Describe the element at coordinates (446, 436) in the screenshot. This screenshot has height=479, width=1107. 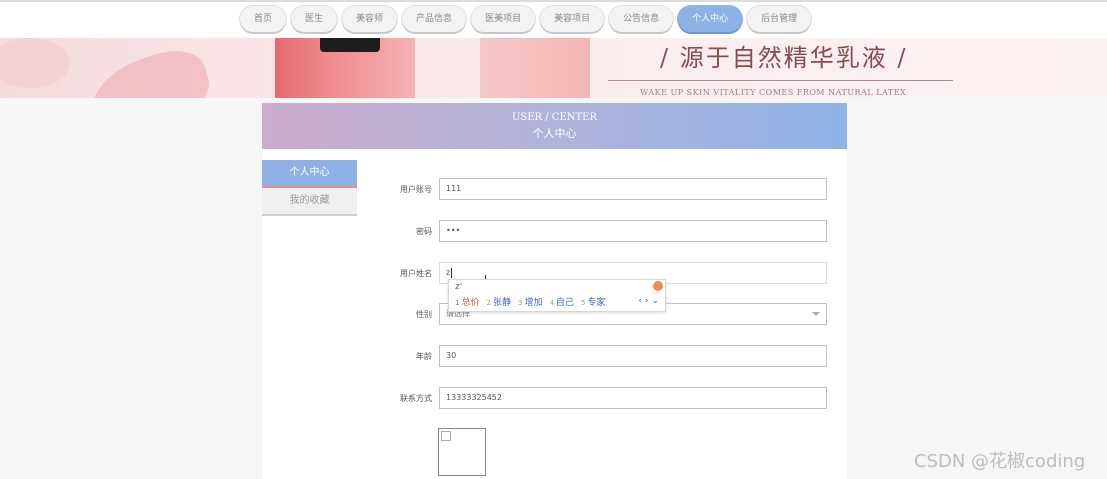
I see `broken-image-icon` at that location.